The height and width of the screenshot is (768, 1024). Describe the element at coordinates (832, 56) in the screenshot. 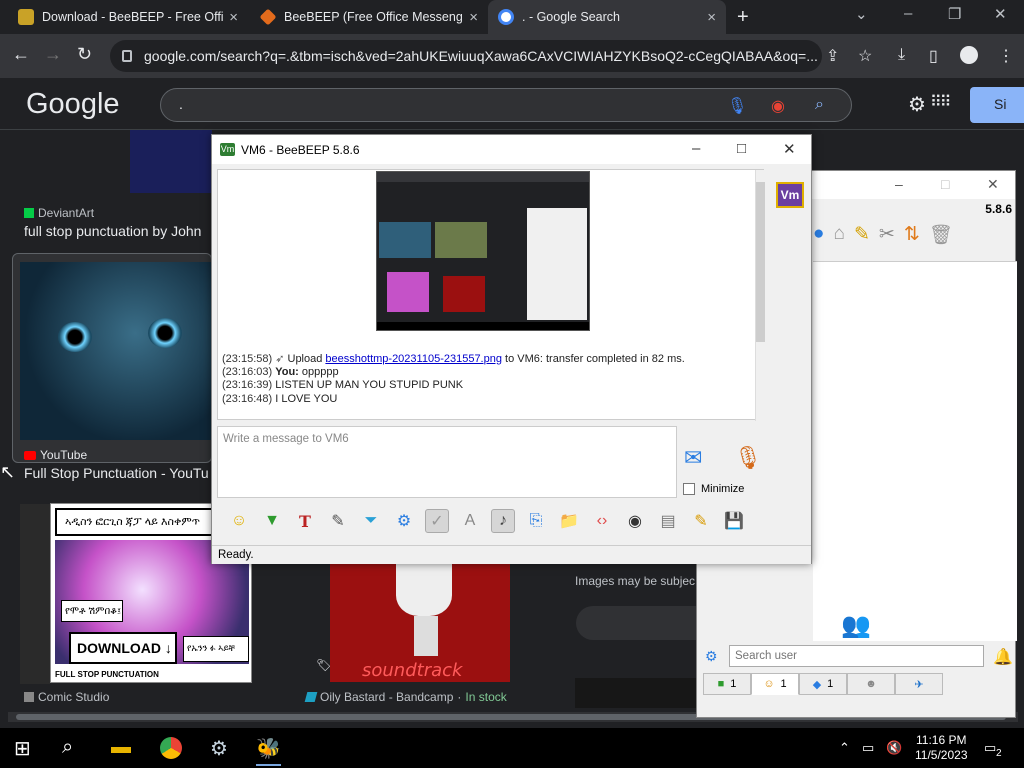

I see `share-icon: ⇪` at that location.